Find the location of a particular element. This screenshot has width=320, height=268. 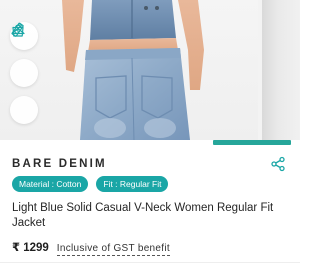

gst-benefit-link: Inclusive of GST benefit is located at coordinates (113, 249).